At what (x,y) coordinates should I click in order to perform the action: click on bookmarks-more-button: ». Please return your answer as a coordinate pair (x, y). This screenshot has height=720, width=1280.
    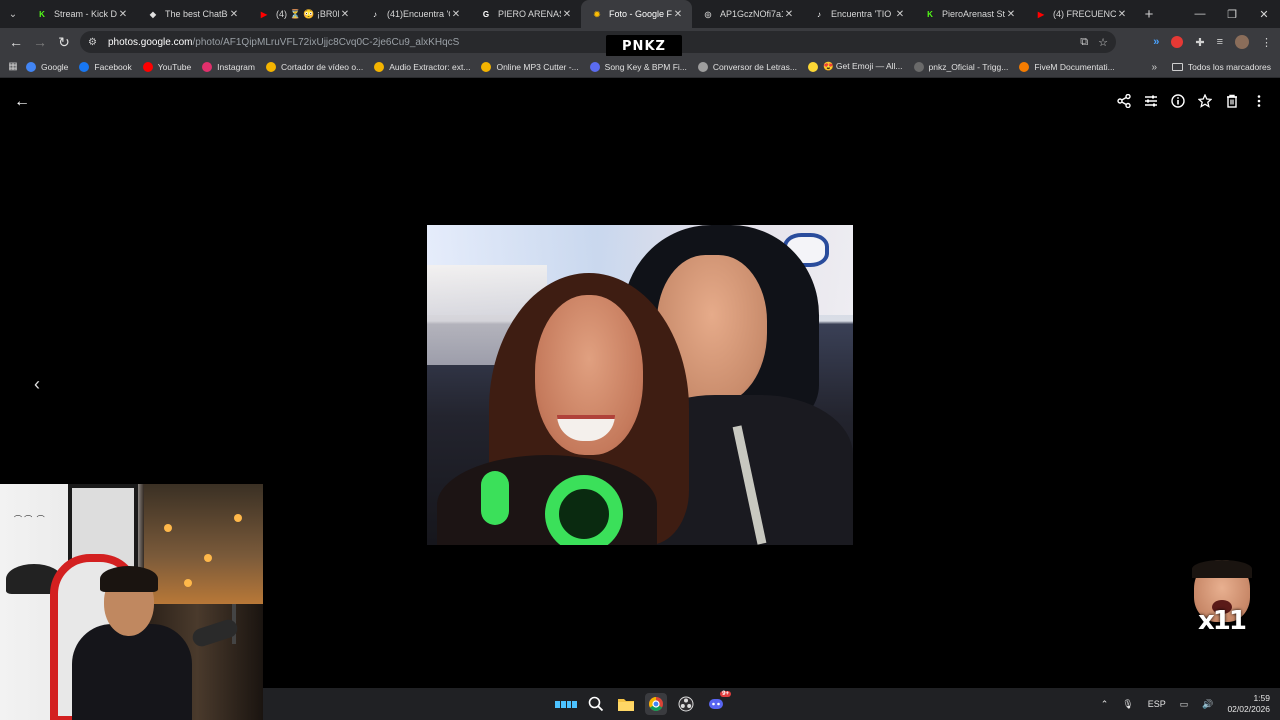
    Looking at the image, I should click on (1154, 67).